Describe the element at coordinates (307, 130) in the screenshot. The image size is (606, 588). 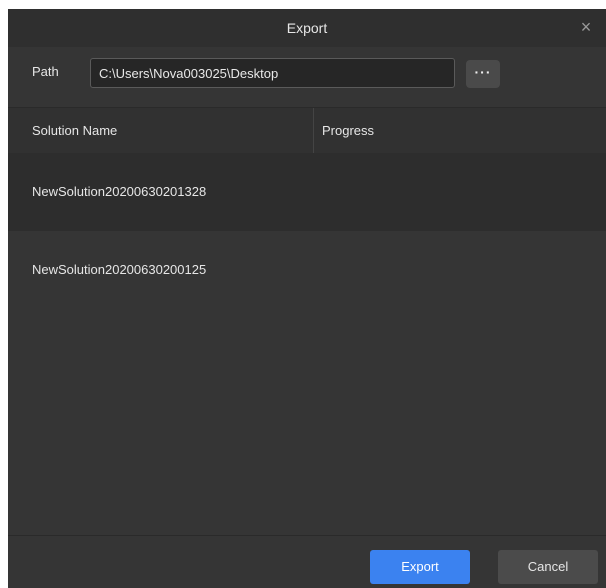
I see `table-header: Solution Name Progress` at that location.